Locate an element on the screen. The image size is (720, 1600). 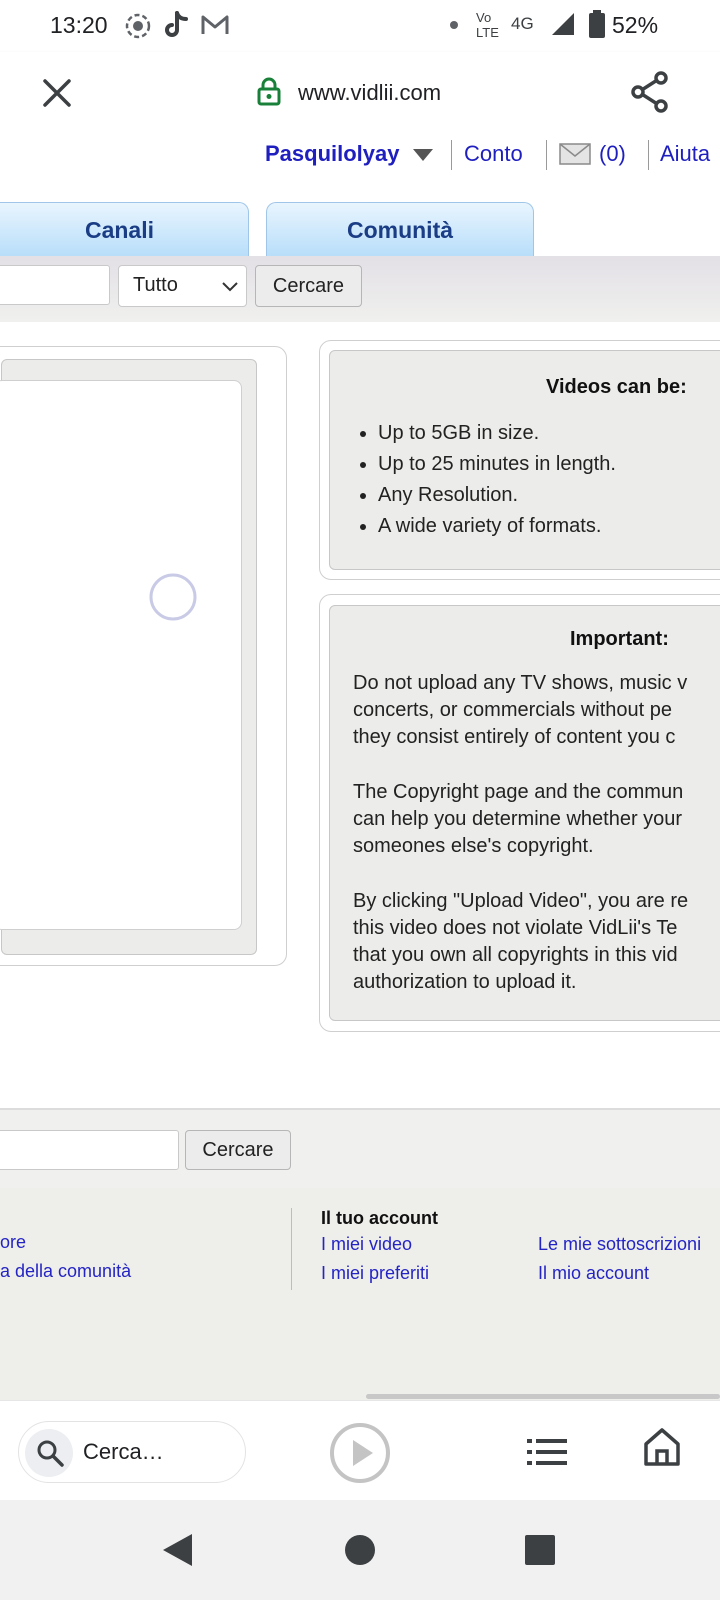
status-time: 13:20 is located at coordinates (79, 25).